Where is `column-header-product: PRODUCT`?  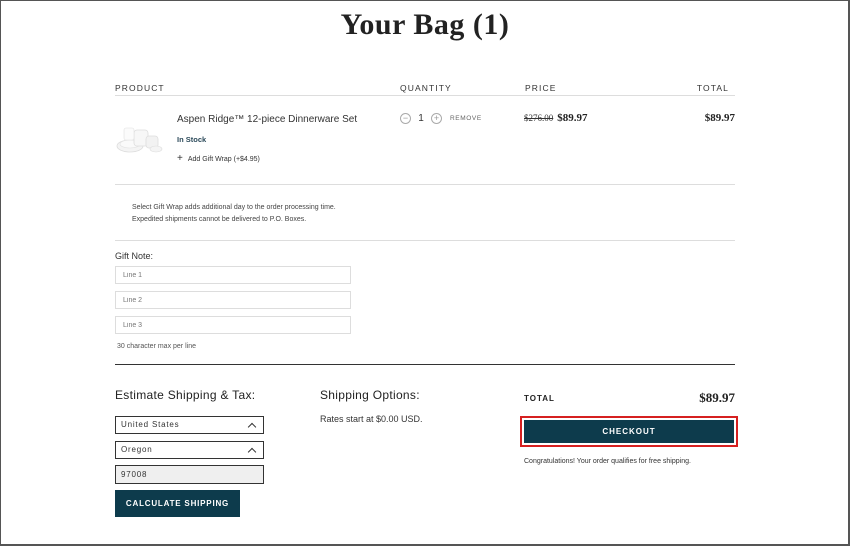
column-header-product: PRODUCT is located at coordinates (140, 88).